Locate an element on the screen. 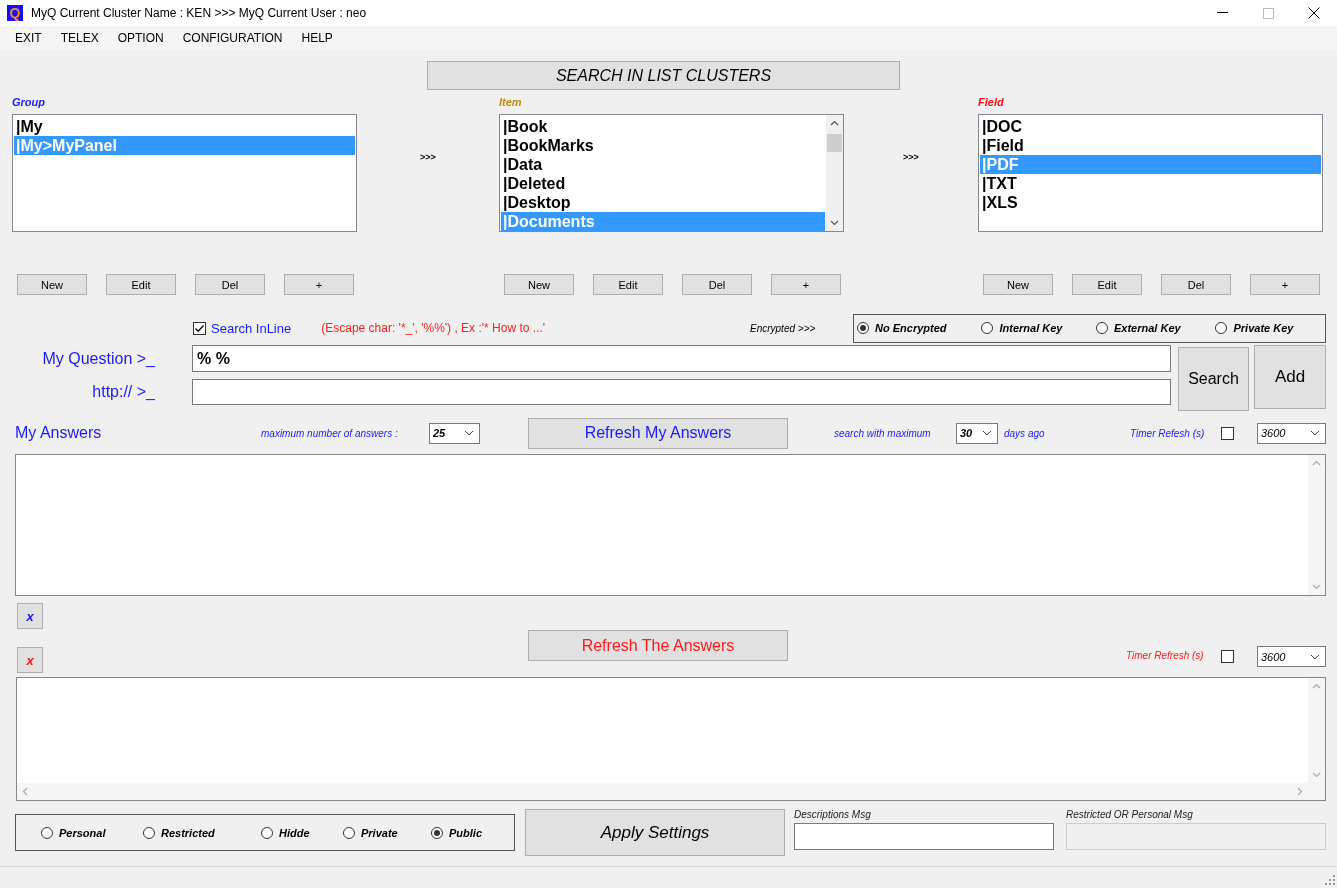 The image size is (1337, 888). menu-item: TELEX is located at coordinates (79, 38).